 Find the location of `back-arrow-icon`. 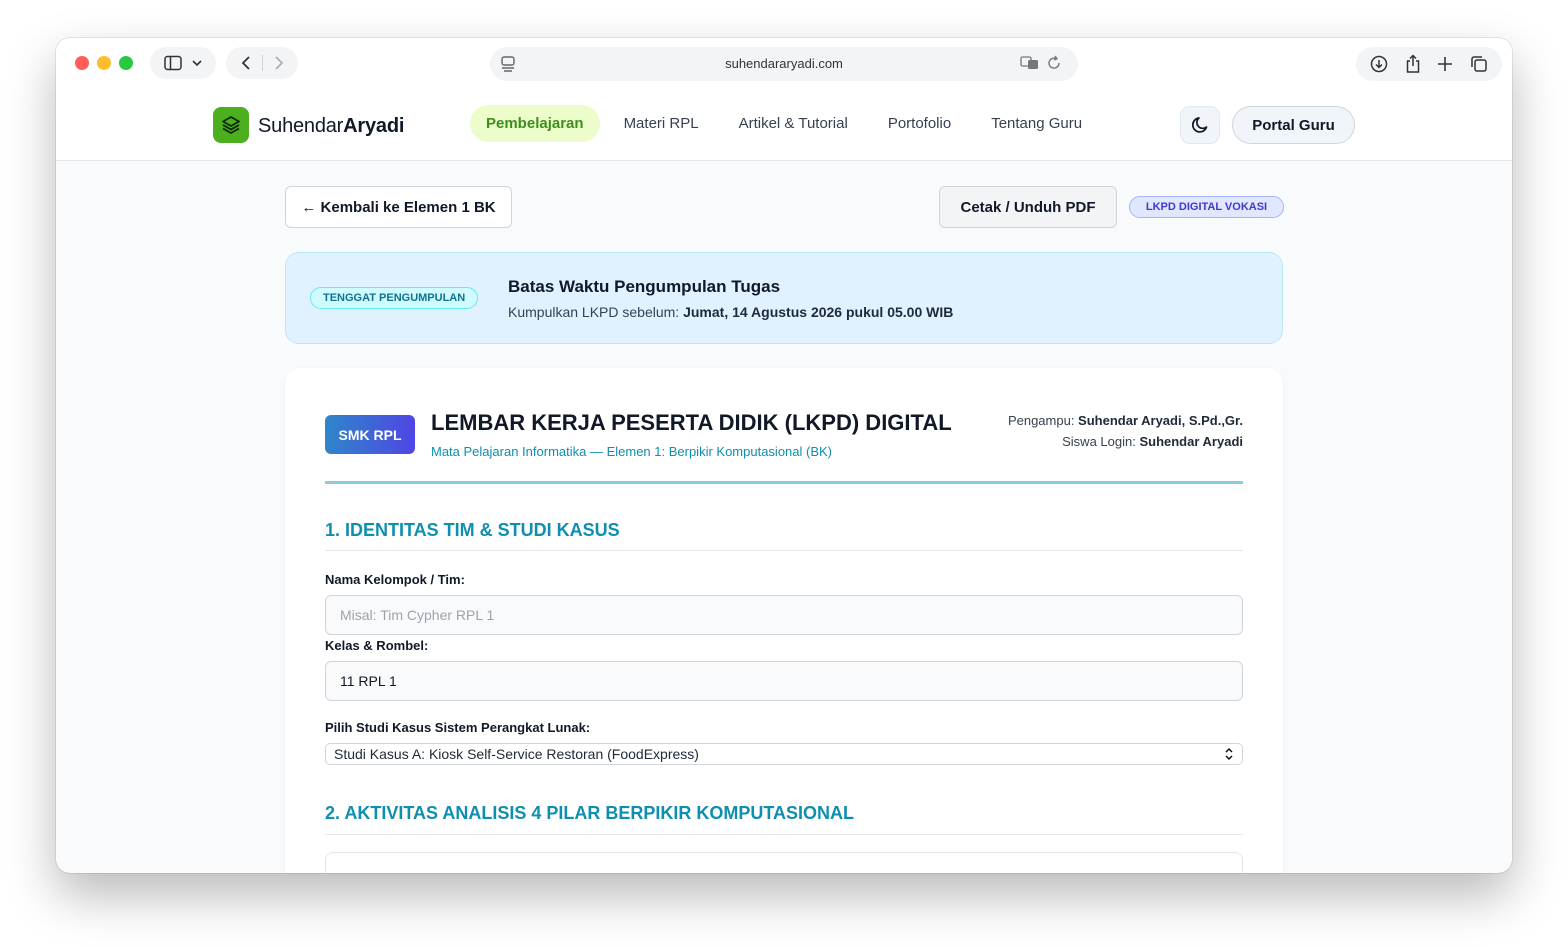

back-arrow-icon is located at coordinates (246, 63).